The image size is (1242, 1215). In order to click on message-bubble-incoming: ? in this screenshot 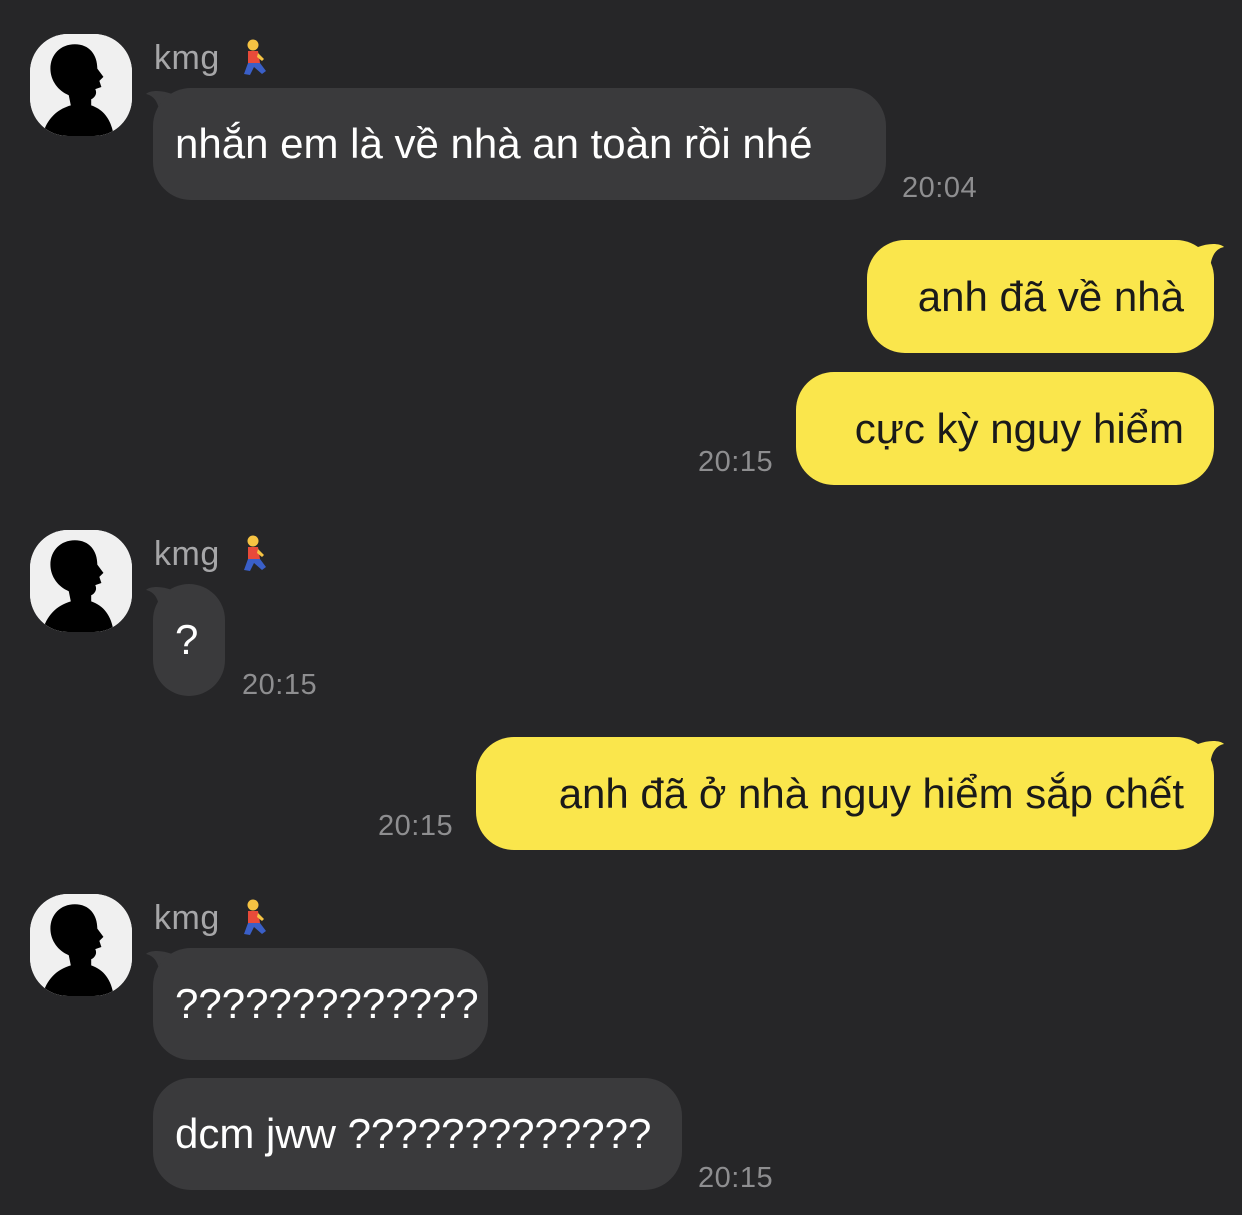, I will do `click(189, 640)`.